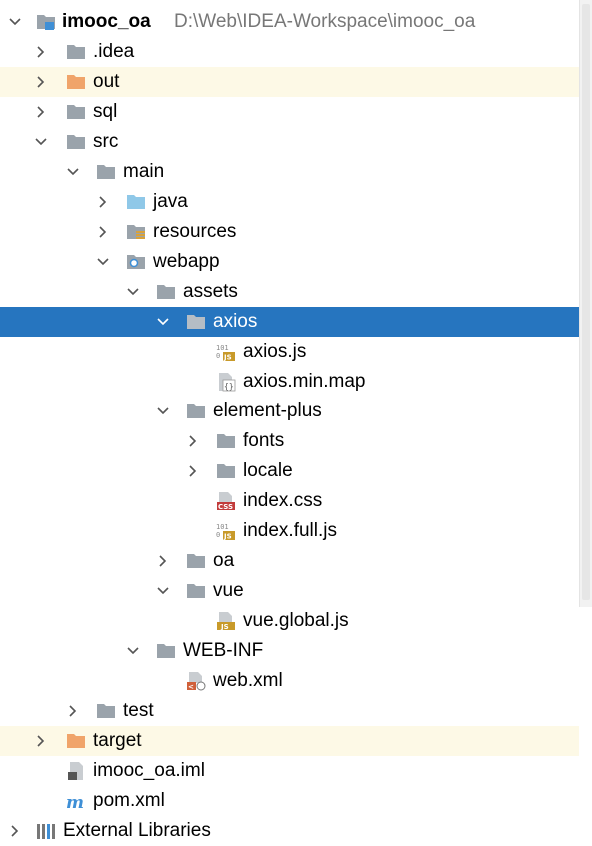 The height and width of the screenshot is (846, 592). Describe the element at coordinates (137, 830) in the screenshot. I see `tree-item-label: External Libraries` at that location.